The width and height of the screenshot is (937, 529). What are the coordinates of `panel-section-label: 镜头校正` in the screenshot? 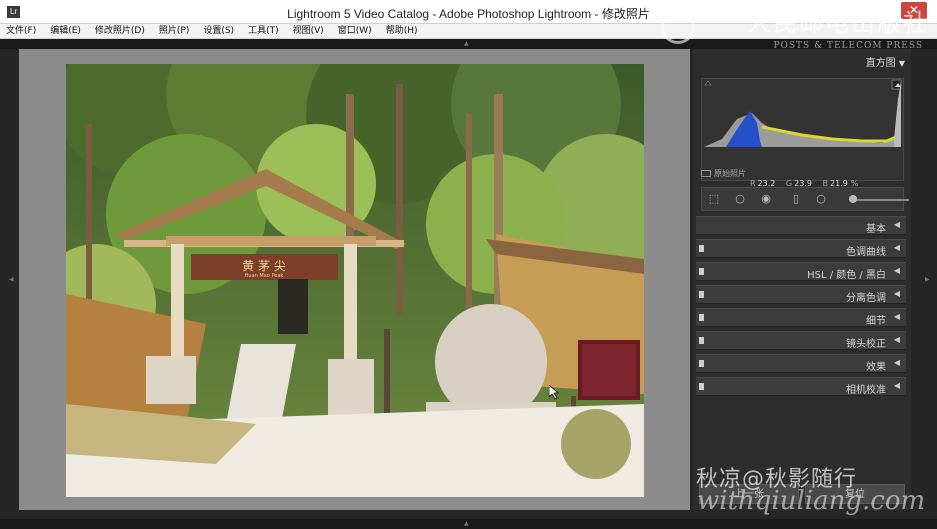 It's located at (866, 344).